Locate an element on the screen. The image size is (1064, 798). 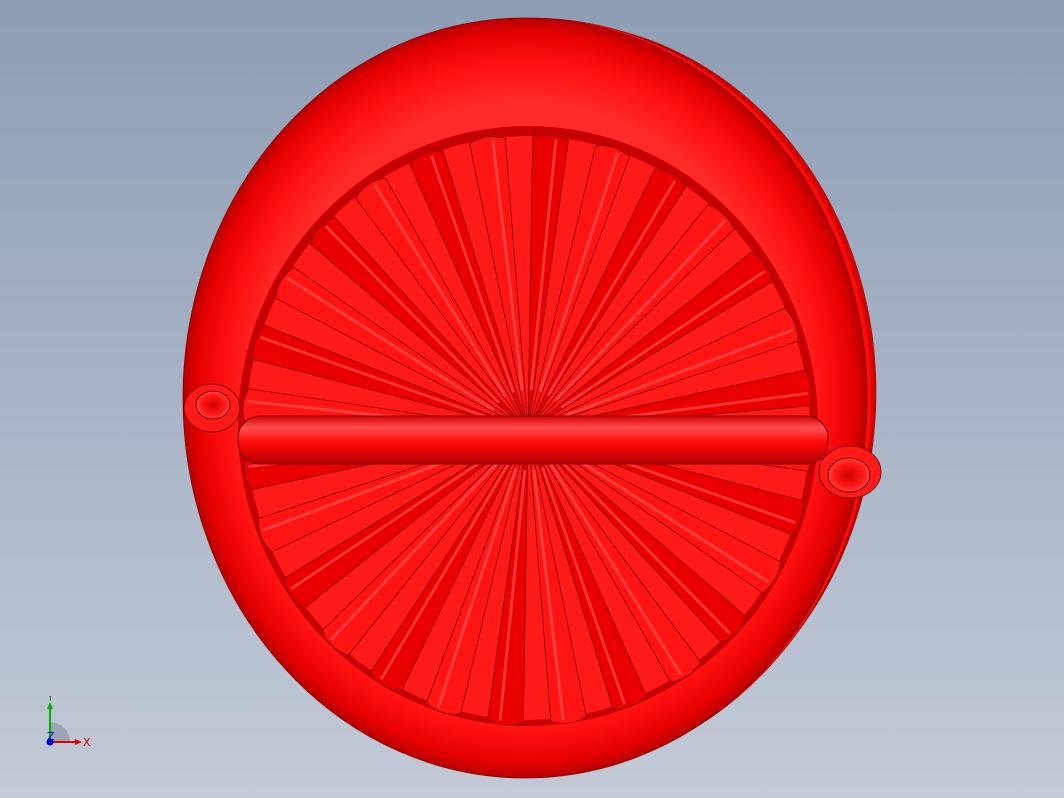
triad-y-label: Y is located at coordinates (50, 700).